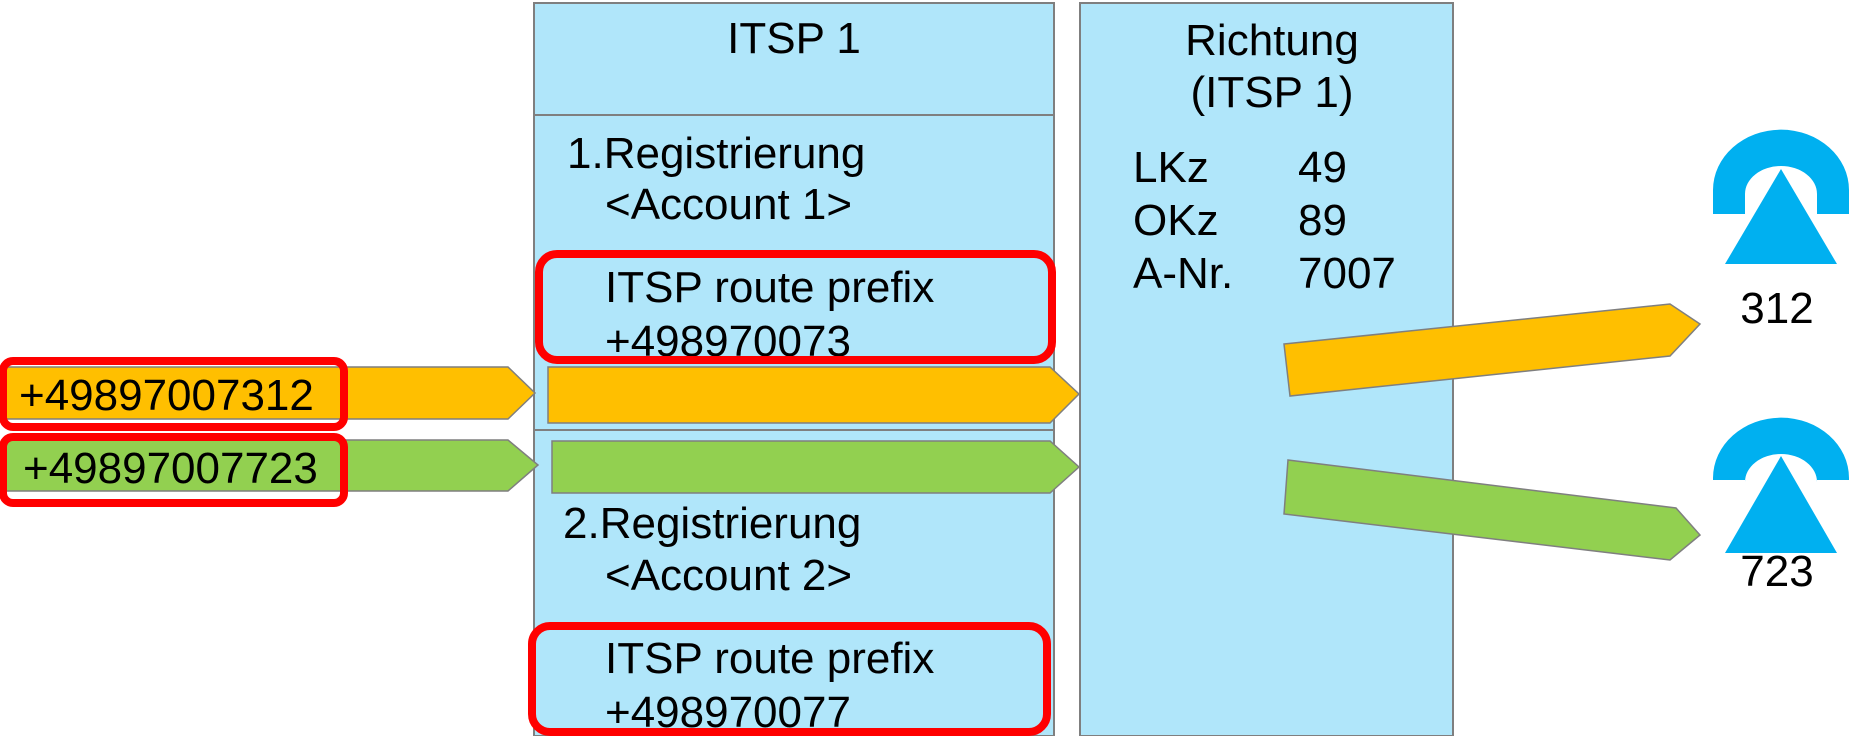 The width and height of the screenshot is (1852, 736). I want to click on direction-title-line2: (ITSP 1), so click(1271, 92).